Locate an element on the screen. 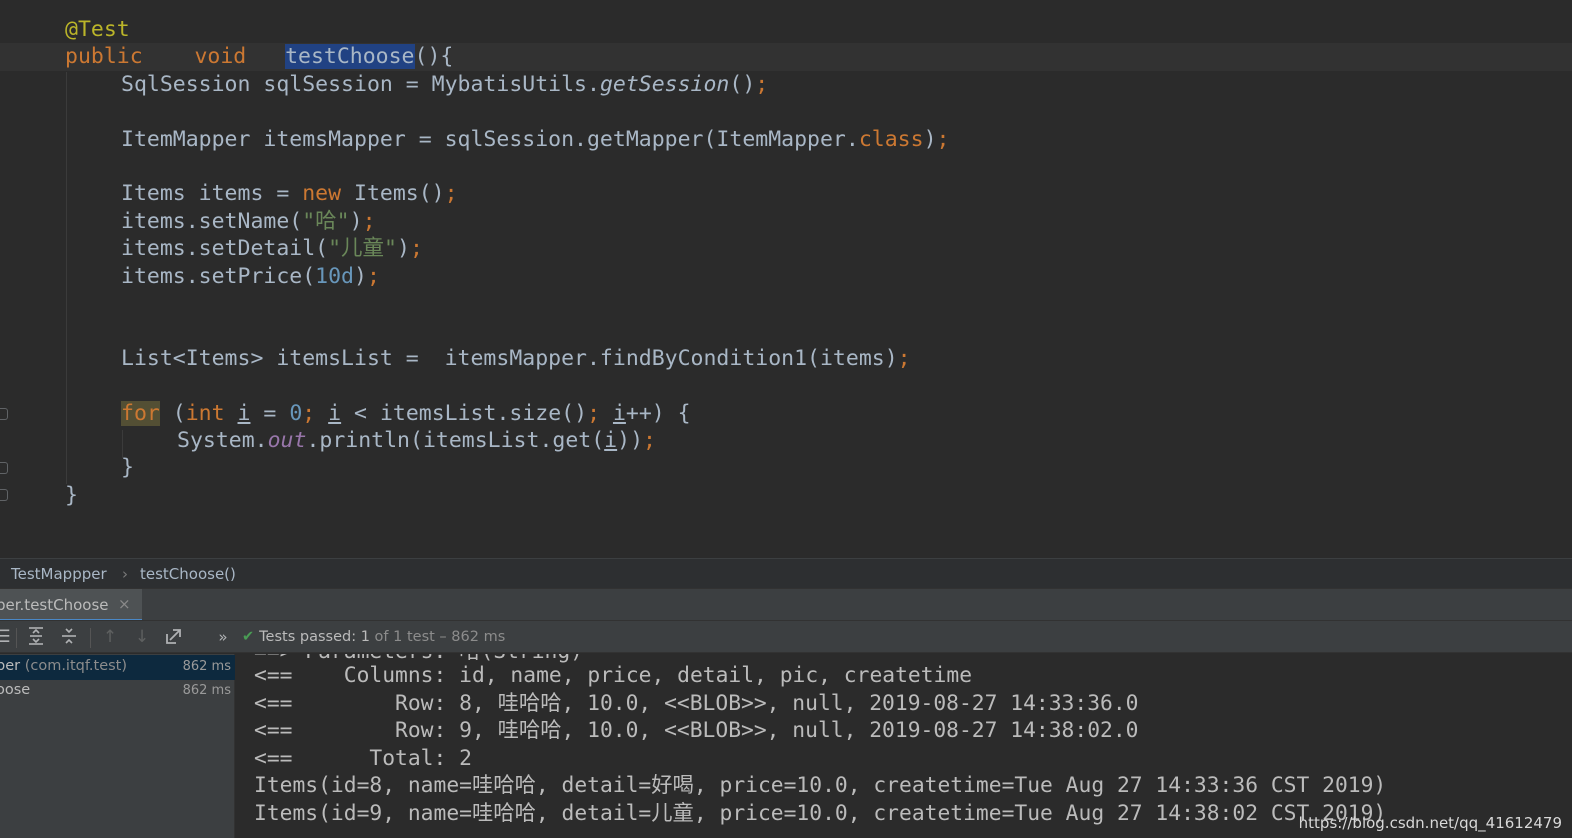 The width and height of the screenshot is (1572, 838). code-line-text: items.setName("哈"); is located at coordinates (248, 221).